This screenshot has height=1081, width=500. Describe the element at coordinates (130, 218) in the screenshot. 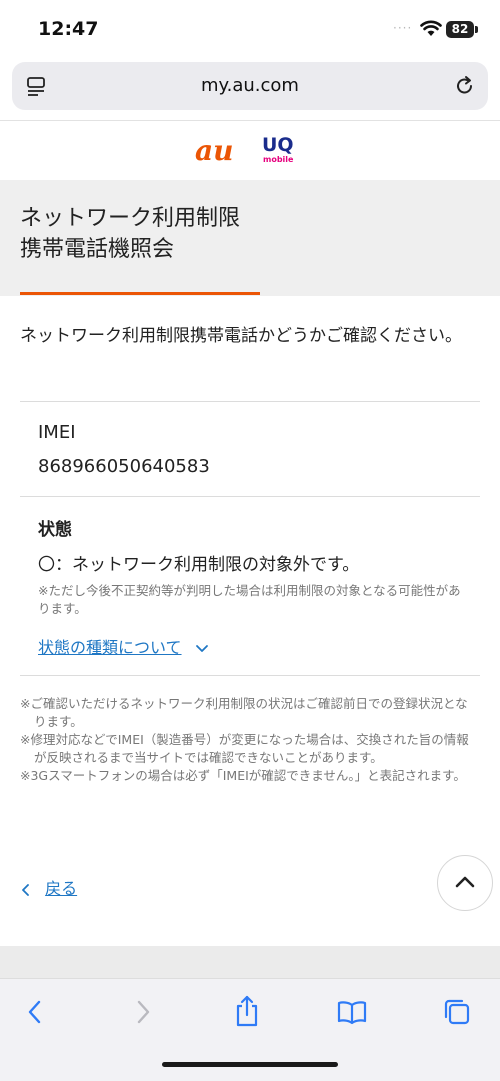

I see `page-title-line1: ネットワーク利用制限` at that location.